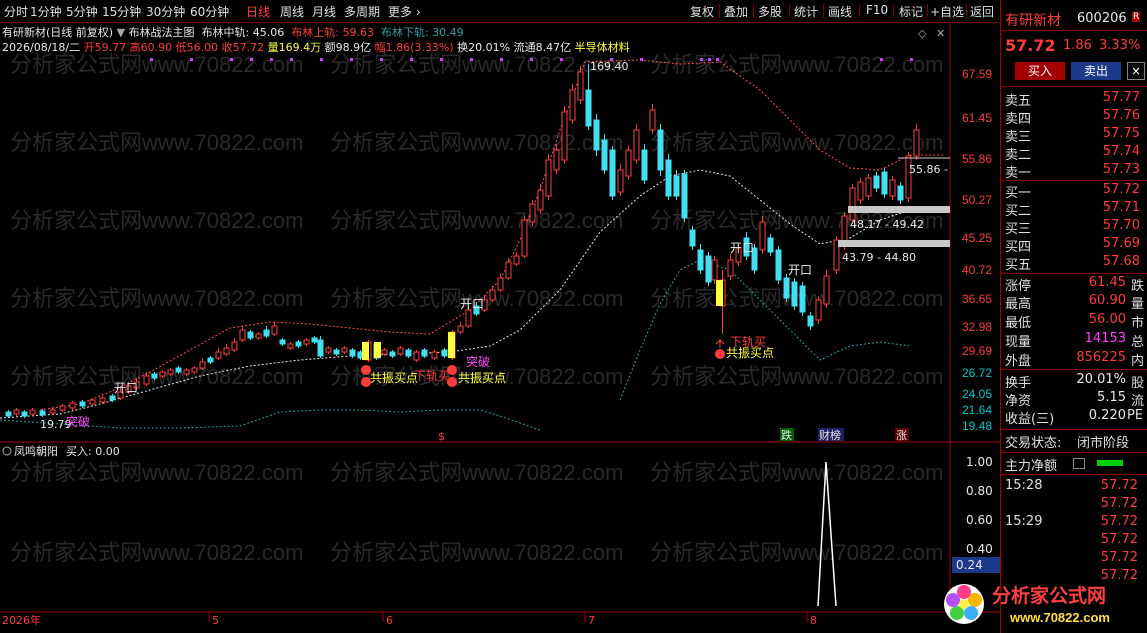 The image size is (1147, 633). Describe the element at coordinates (977, 426) in the screenshot. I see `price-tick: 19.48` at that location.